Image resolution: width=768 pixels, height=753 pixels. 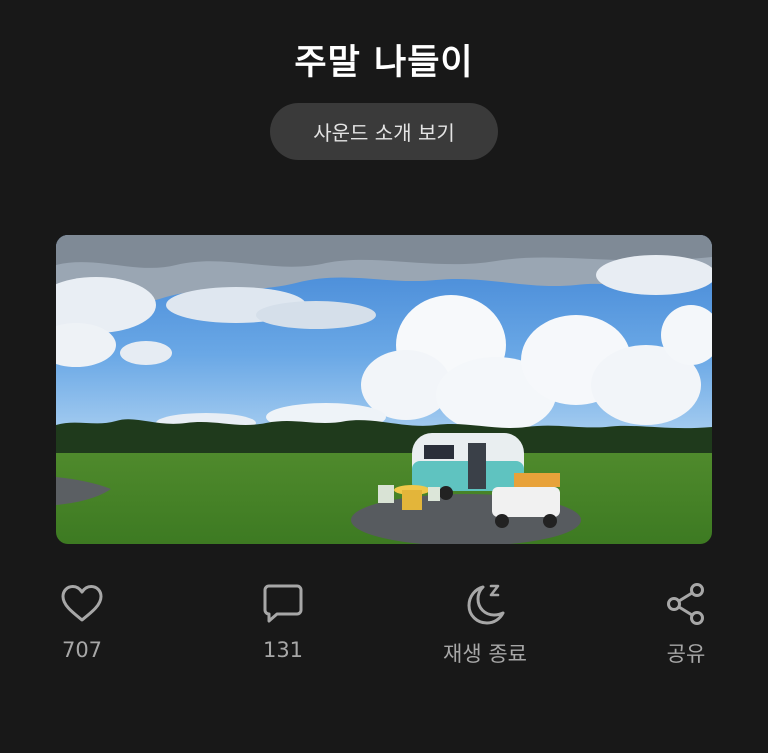 I want to click on speech-bubble-icon, so click(x=283, y=603).